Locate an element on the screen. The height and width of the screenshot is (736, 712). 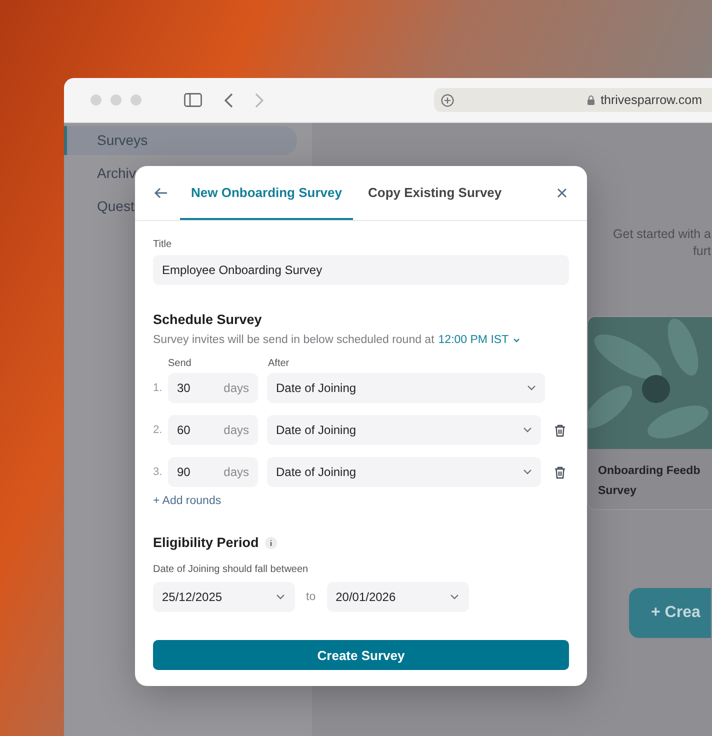
date-dropdown: 25/12/2025 is located at coordinates (224, 597).